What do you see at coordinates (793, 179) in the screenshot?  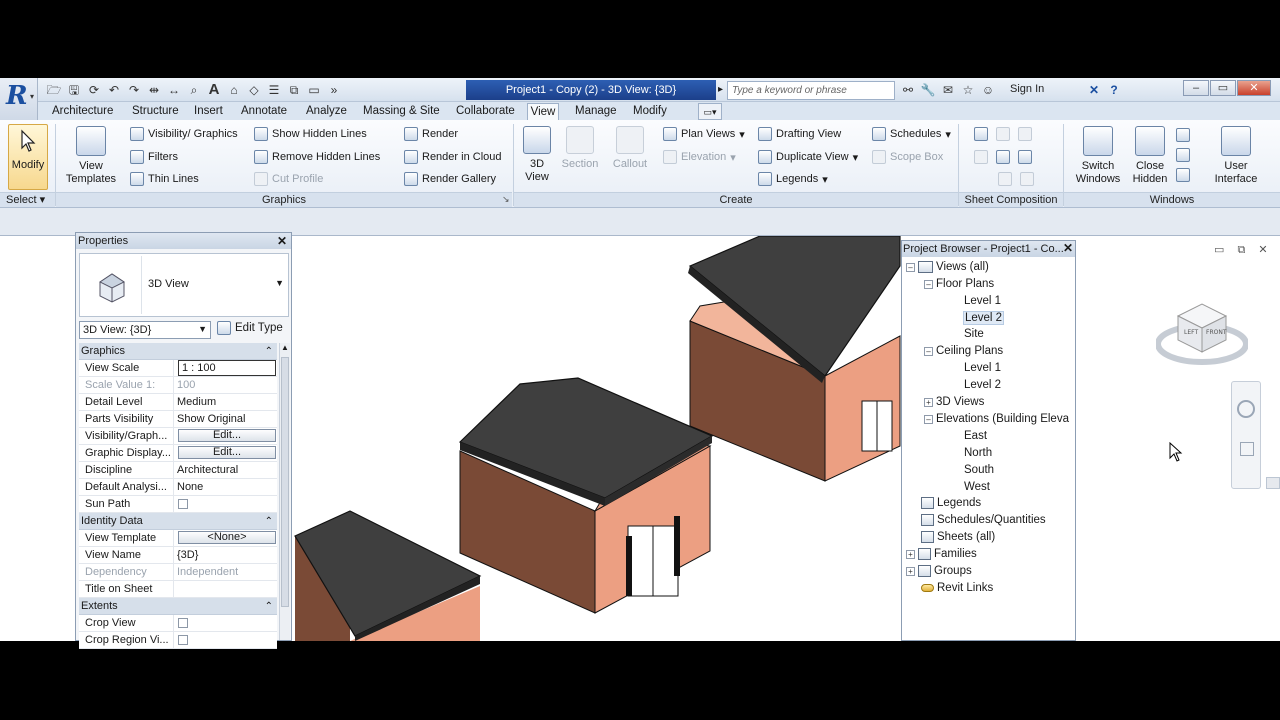 I see `legends-button: Legends ▾` at bounding box center [793, 179].